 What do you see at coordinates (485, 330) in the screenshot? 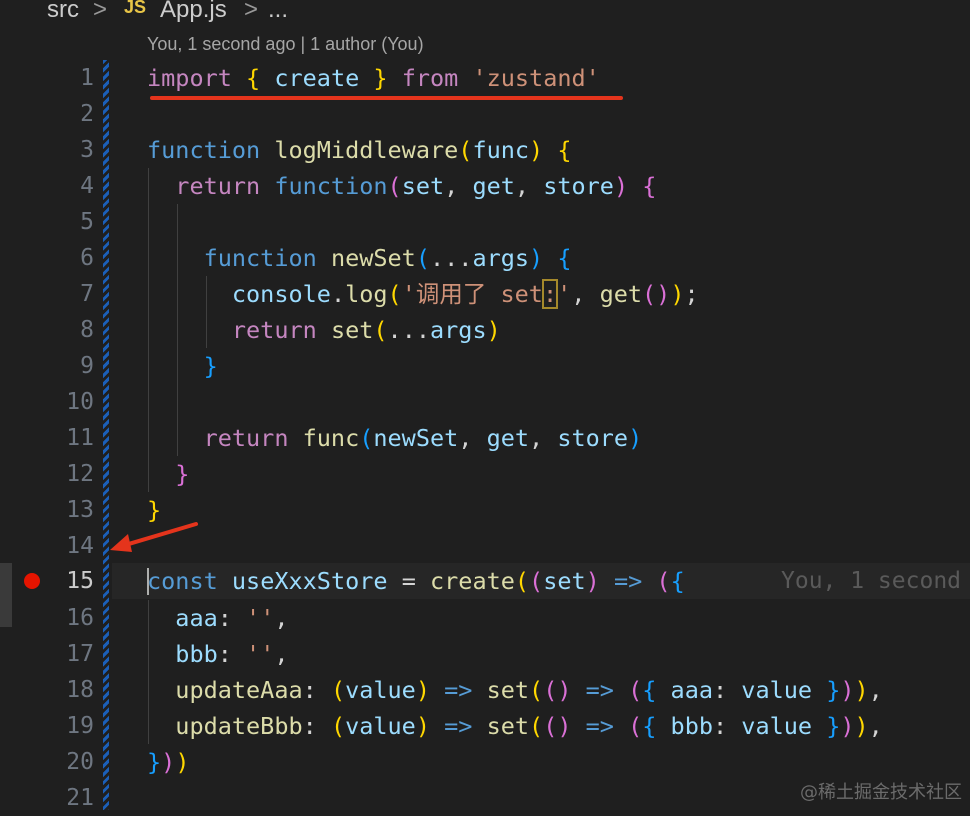
I see `code-line: 8 return set(...args)` at bounding box center [485, 330].